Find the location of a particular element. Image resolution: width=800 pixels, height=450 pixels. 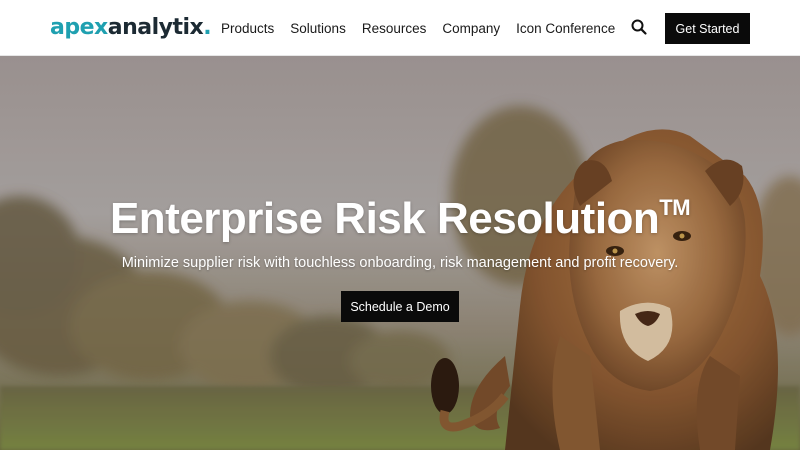

hero-title: Enterprise Risk ResolutionTM is located at coordinates (400, 219).